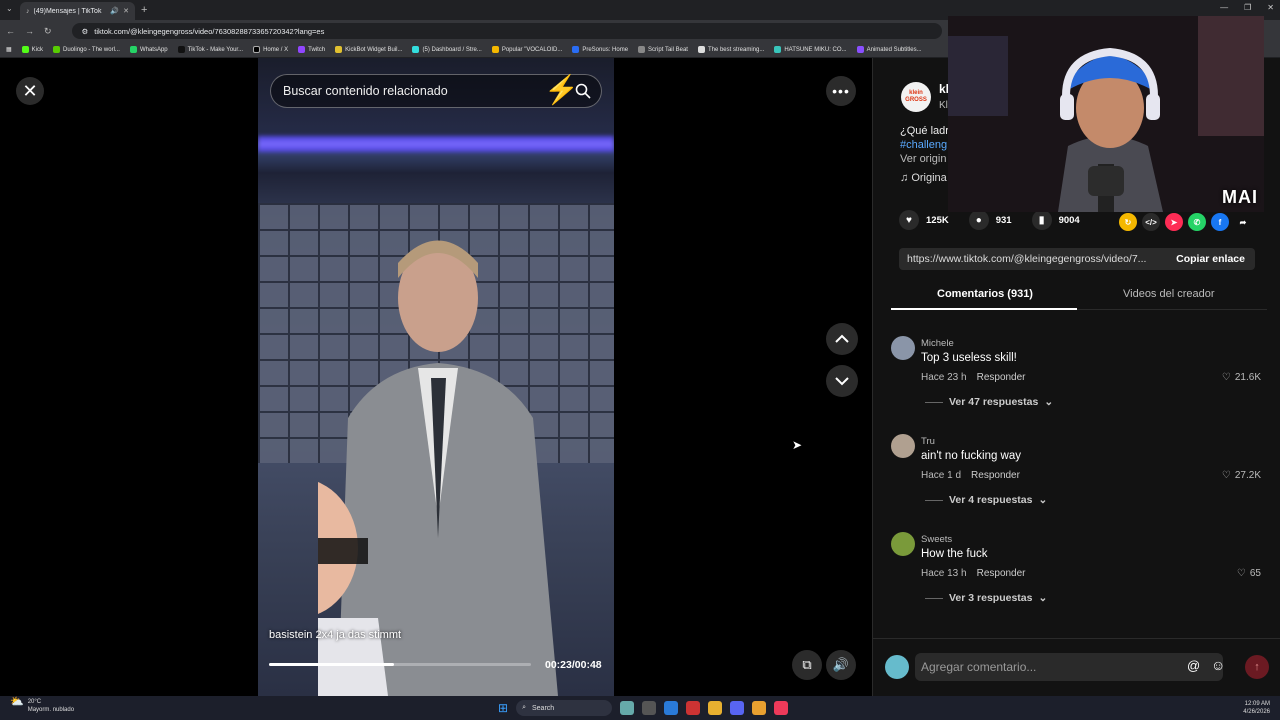  I want to click on stage-light, so click(436, 144).